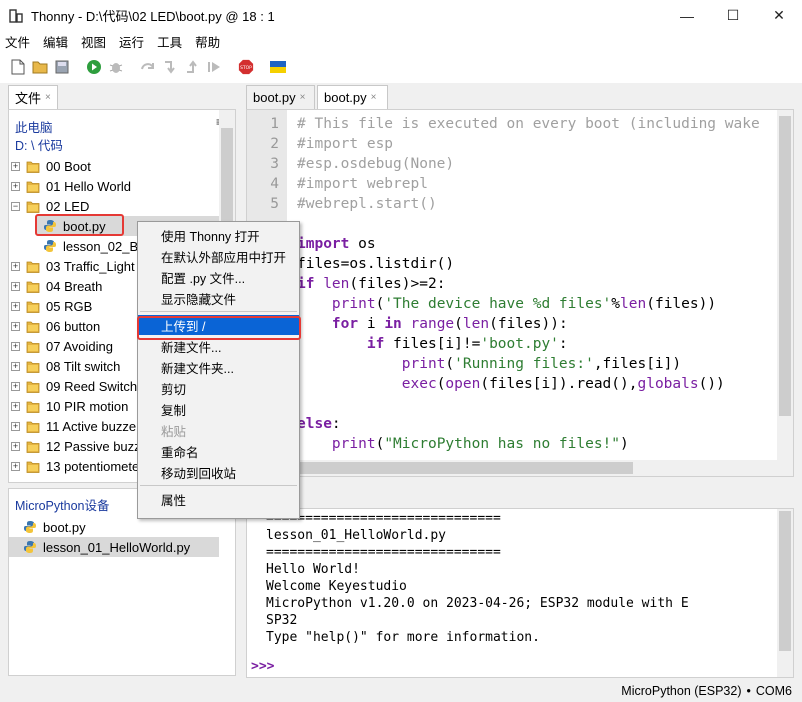 The width and height of the screenshot is (802, 702). What do you see at coordinates (16, 15) in the screenshot?
I see `thonny-app-icon` at bounding box center [16, 15].